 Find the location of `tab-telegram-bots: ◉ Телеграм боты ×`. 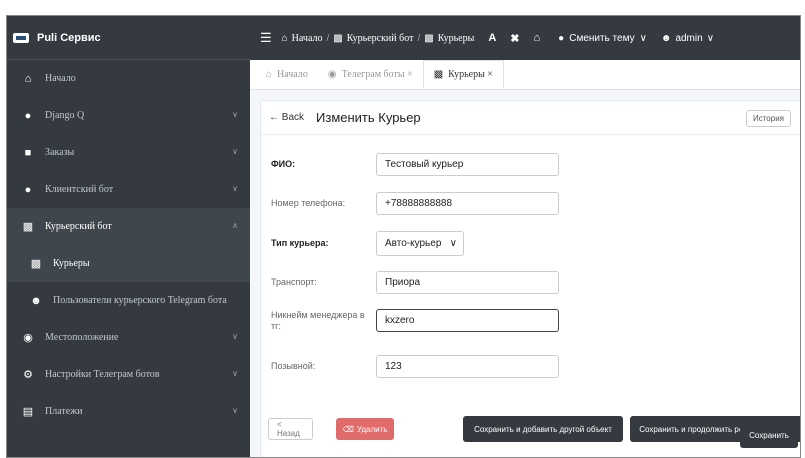

tab-telegram-bots: ◉ Телеграм боты × is located at coordinates (370, 74).